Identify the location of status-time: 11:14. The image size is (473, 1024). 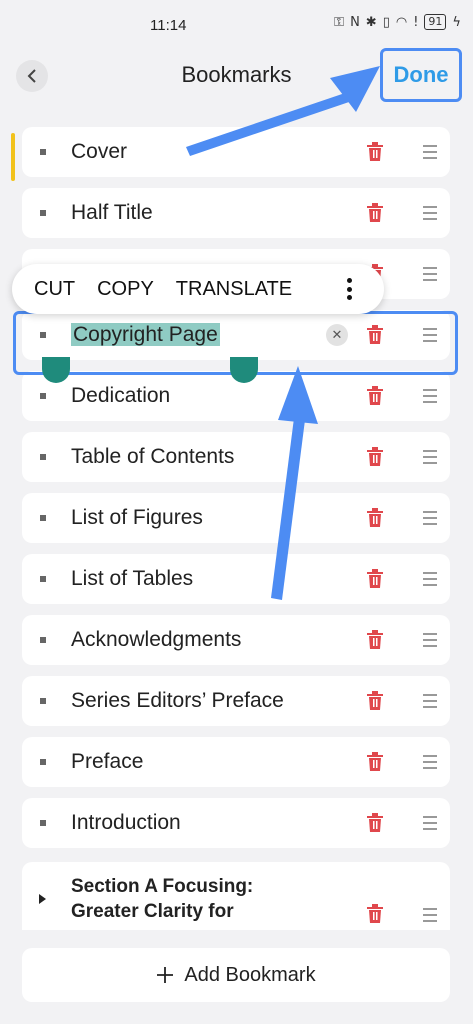
(168, 25).